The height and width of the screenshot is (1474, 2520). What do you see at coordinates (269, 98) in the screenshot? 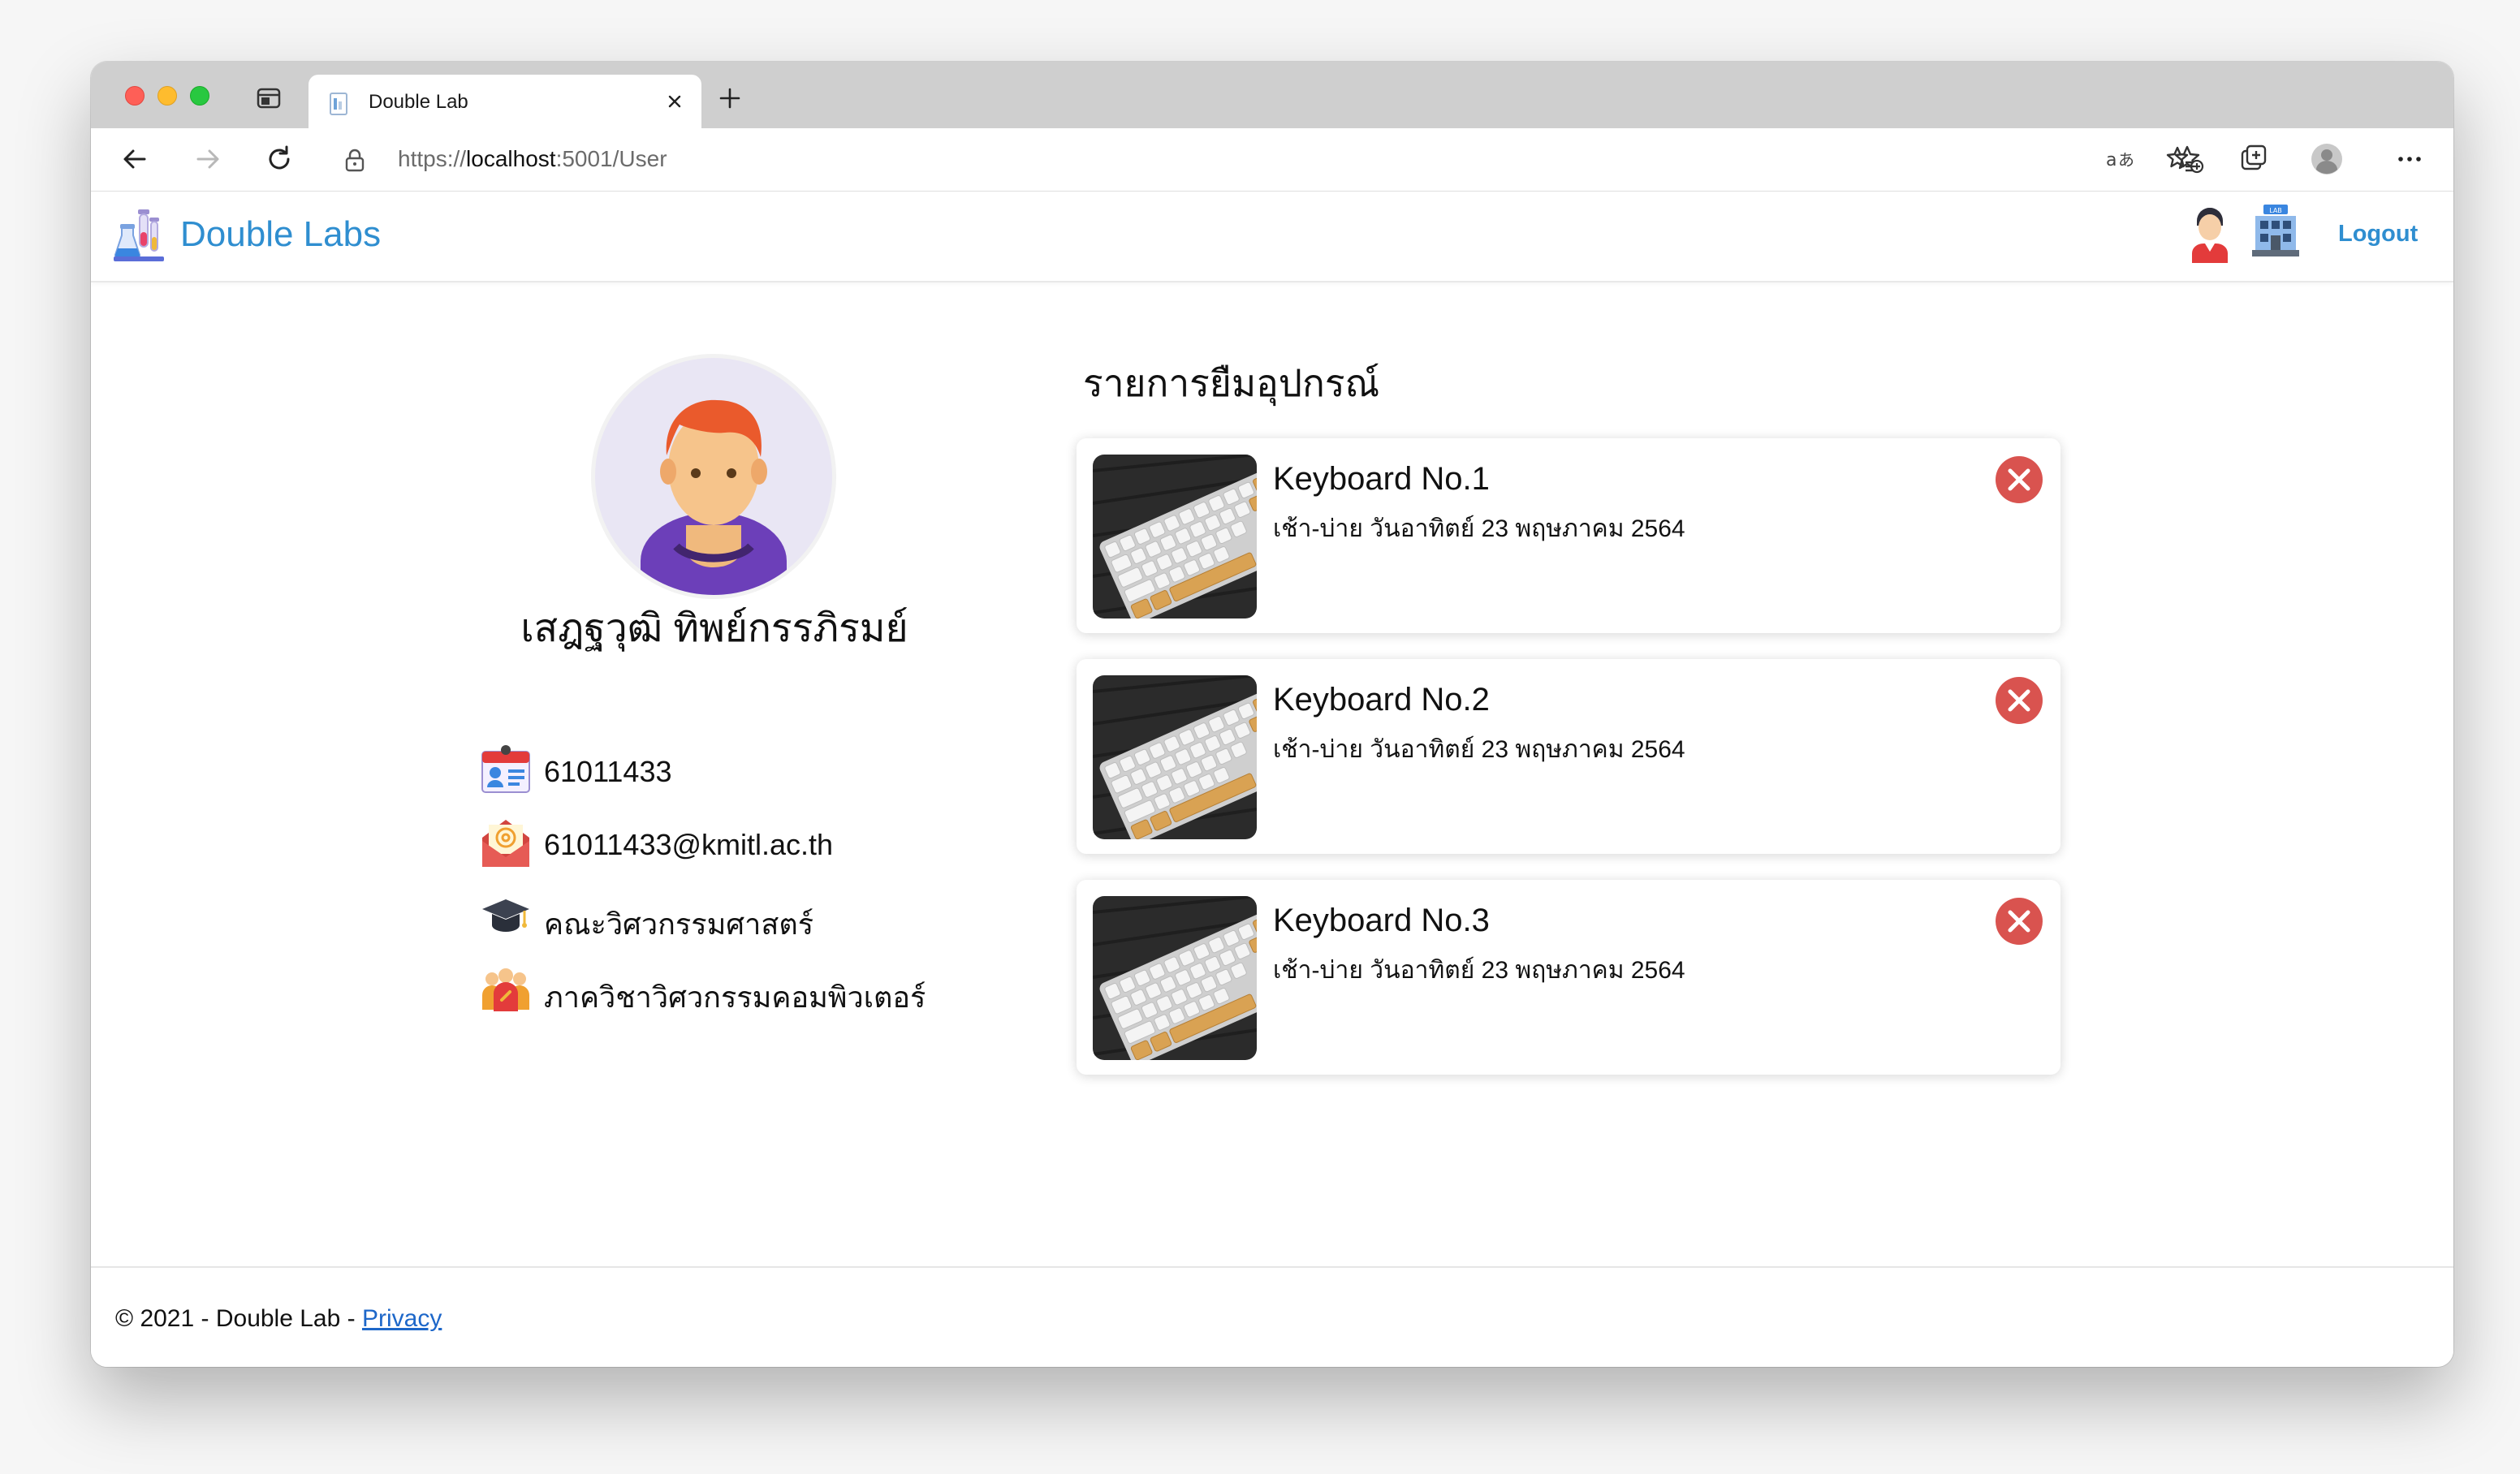
I see `tab-actions-icon` at bounding box center [269, 98].